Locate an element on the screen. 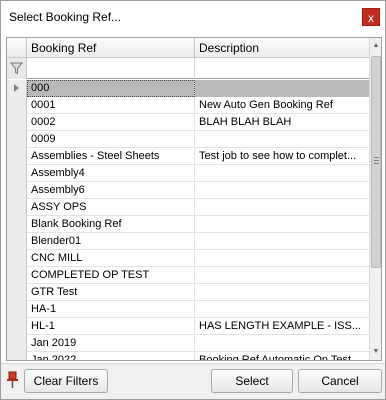 This screenshot has width=386, height=400. table-row: Blank Booking Ref is located at coordinates (188, 224).